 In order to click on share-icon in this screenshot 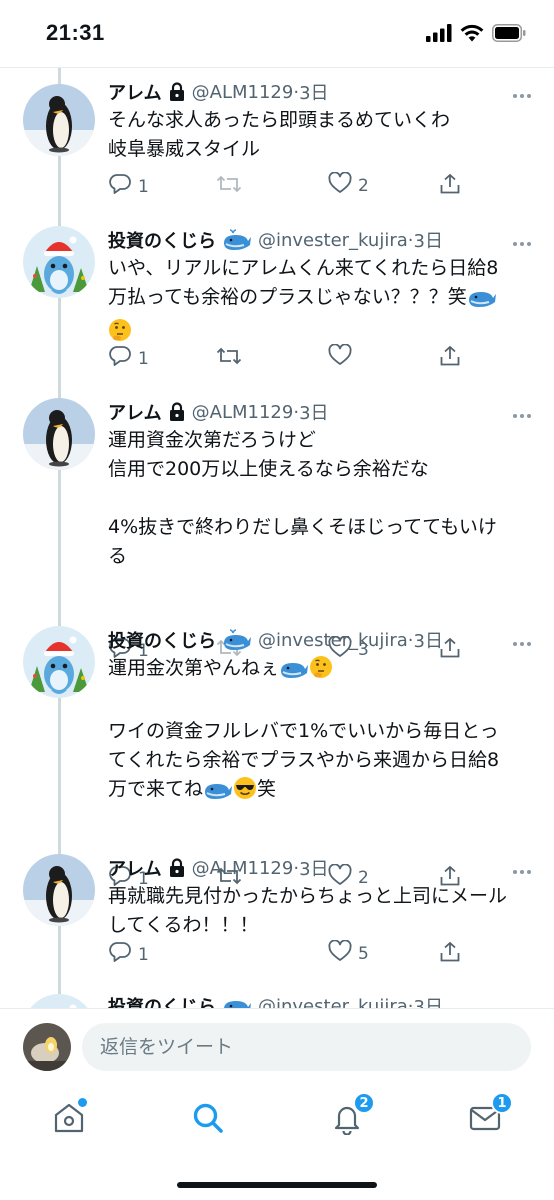, I will do `click(450, 186)`.